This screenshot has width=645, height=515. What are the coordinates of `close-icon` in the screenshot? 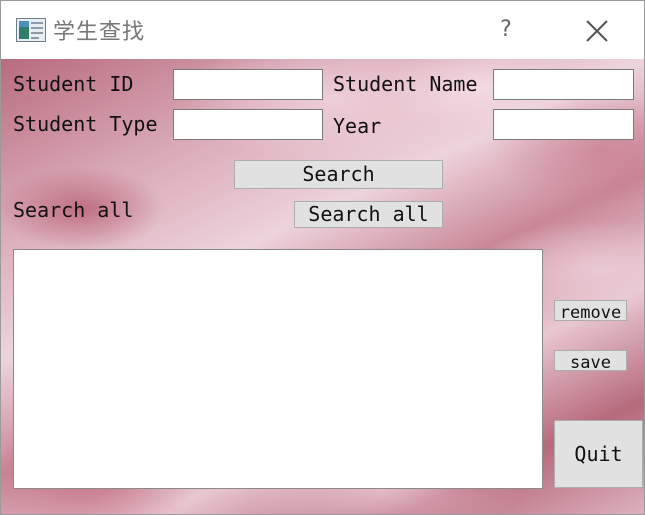 It's located at (597, 31).